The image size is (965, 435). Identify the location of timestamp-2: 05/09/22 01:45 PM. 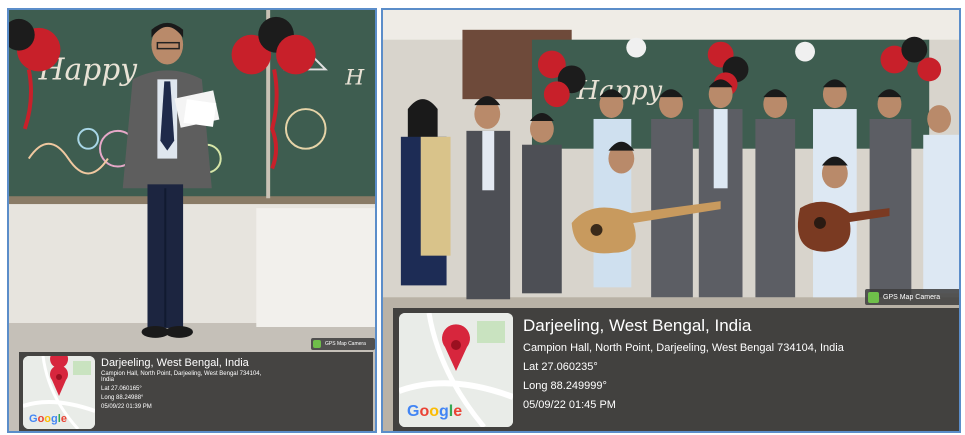
(569, 405).